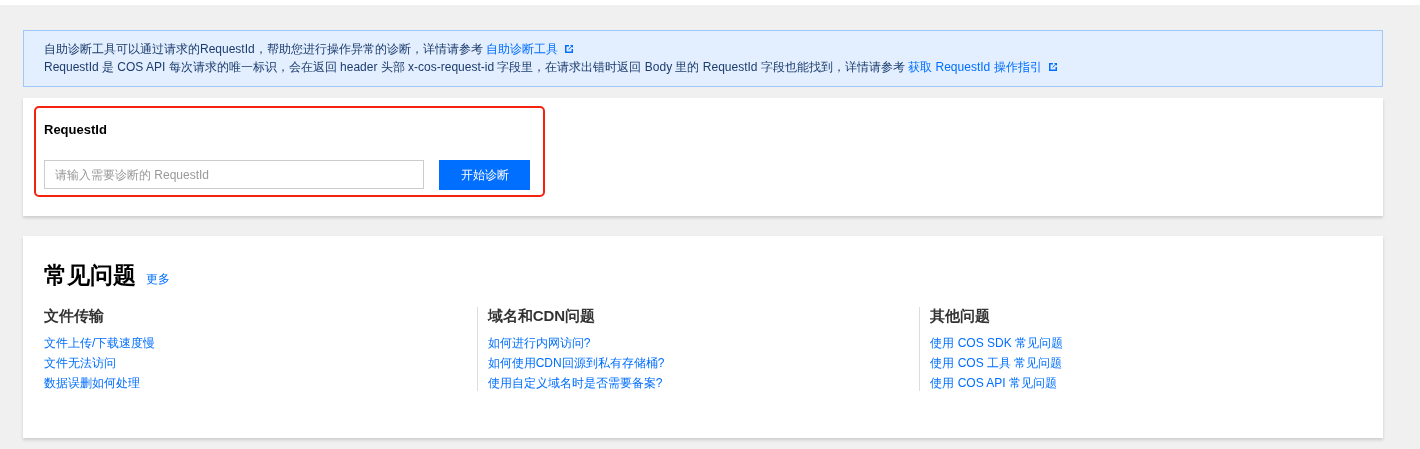  What do you see at coordinates (522, 49) in the screenshot?
I see `help-link: 自助诊断工具` at bounding box center [522, 49].